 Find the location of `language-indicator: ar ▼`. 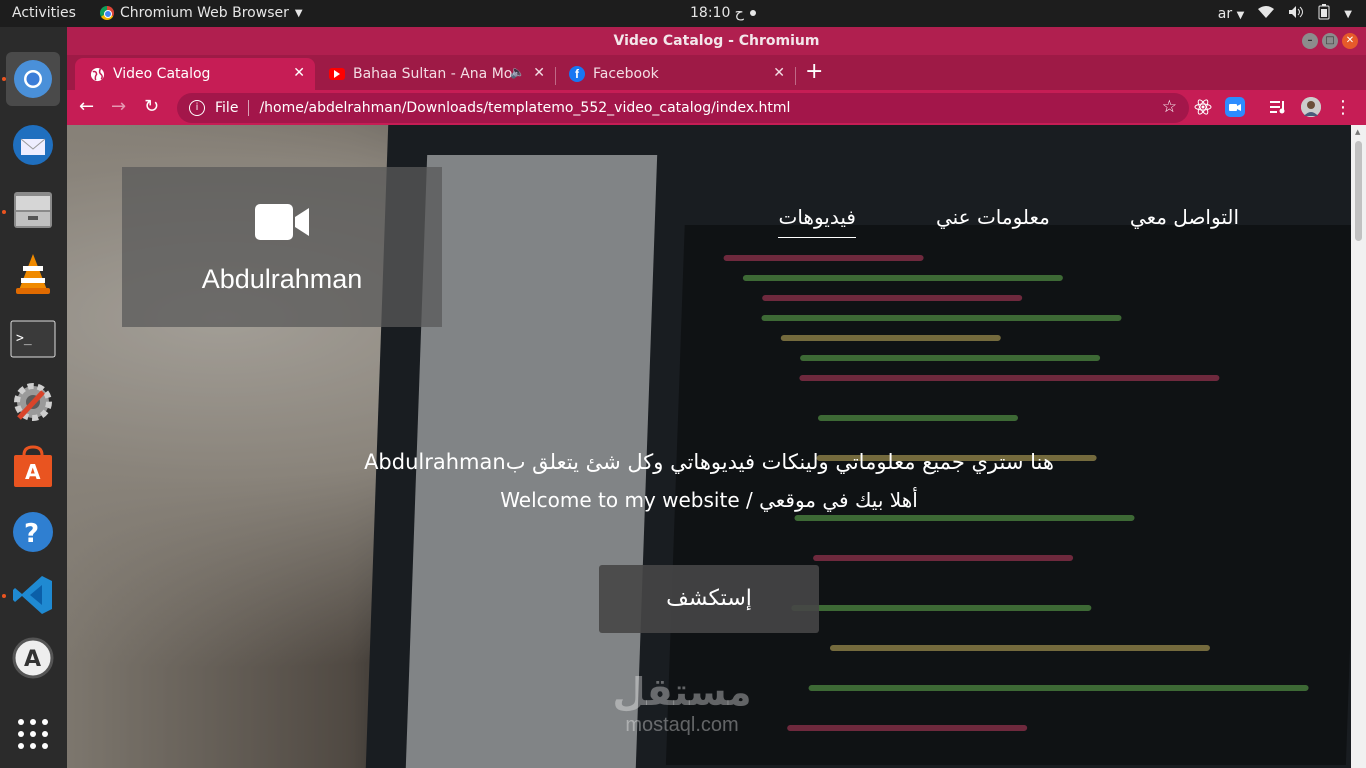

language-indicator: ar ▼ is located at coordinates (1231, 14).